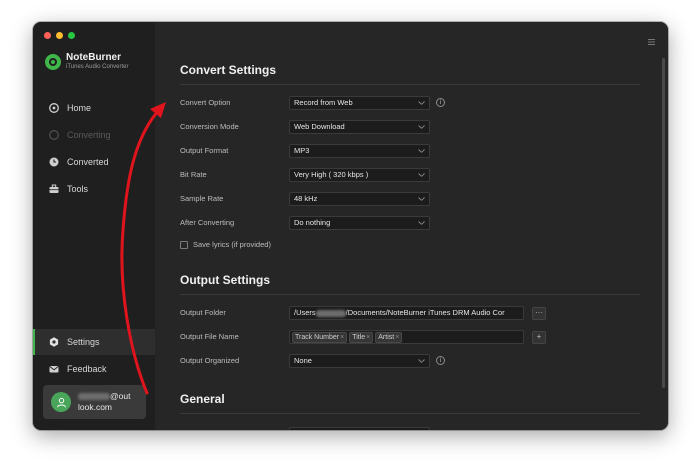  Describe the element at coordinates (359, 361) in the screenshot. I see `output-organized-select: None` at that location.